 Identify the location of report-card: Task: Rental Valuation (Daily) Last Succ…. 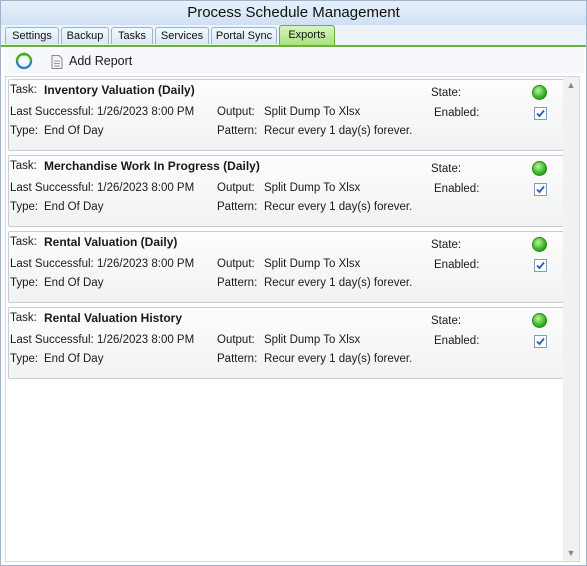
(286, 267).